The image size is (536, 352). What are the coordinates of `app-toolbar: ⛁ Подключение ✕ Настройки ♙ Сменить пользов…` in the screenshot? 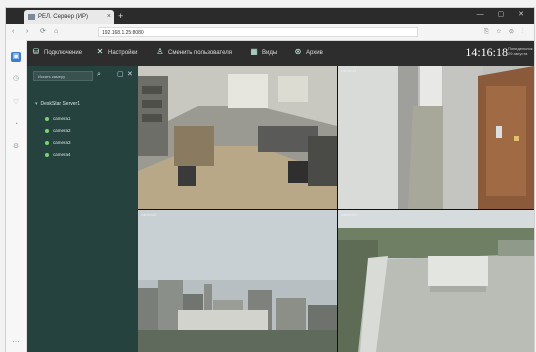 It's located at (280, 53).